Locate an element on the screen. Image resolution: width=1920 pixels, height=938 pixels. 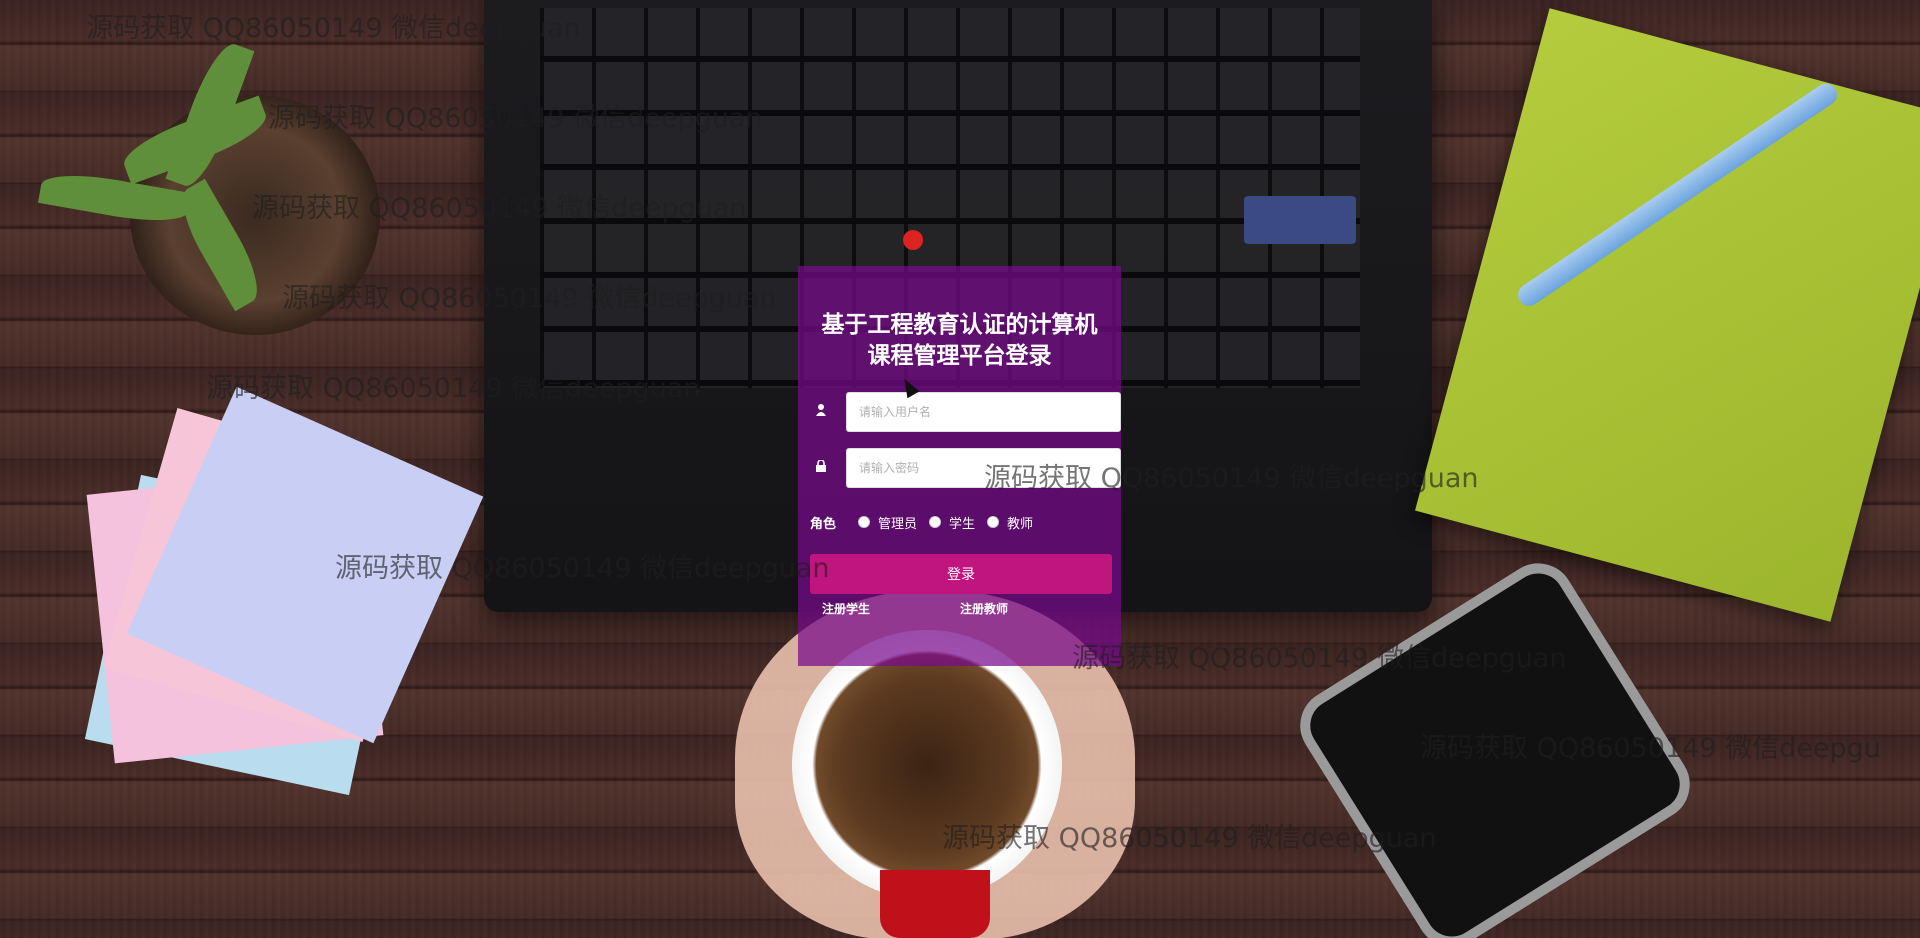
page-title: 基于工程教育认证的计算机 课程管理平台登录 is located at coordinates (959, 341).